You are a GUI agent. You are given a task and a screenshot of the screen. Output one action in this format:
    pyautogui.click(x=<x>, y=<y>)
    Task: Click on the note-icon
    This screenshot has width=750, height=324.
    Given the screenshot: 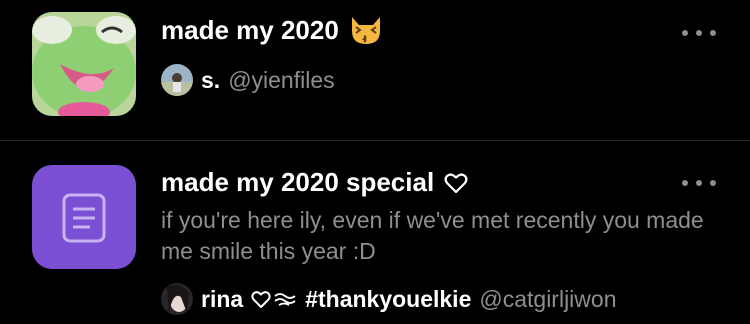 What is the action you would take?
    pyautogui.click(x=84, y=218)
    